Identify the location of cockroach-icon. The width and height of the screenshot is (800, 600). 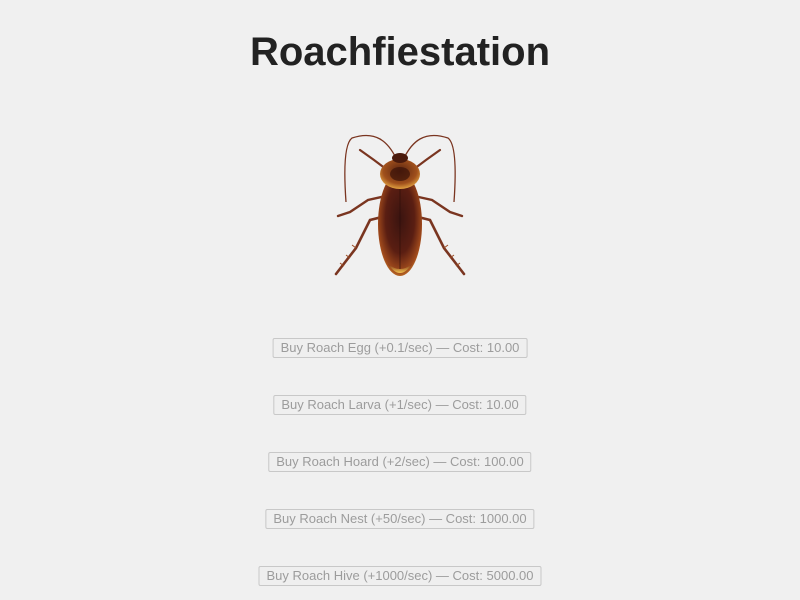
(400, 205).